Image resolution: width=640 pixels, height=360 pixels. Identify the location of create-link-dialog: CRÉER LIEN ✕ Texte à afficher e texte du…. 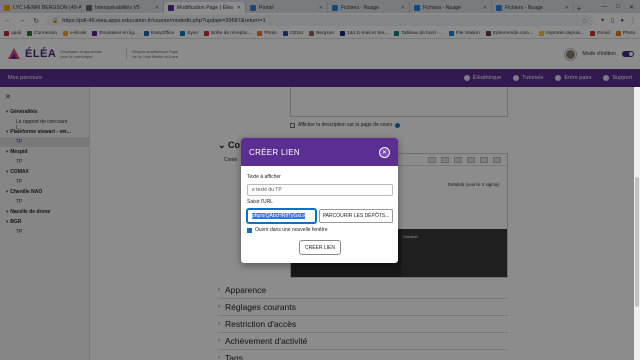
(319, 200).